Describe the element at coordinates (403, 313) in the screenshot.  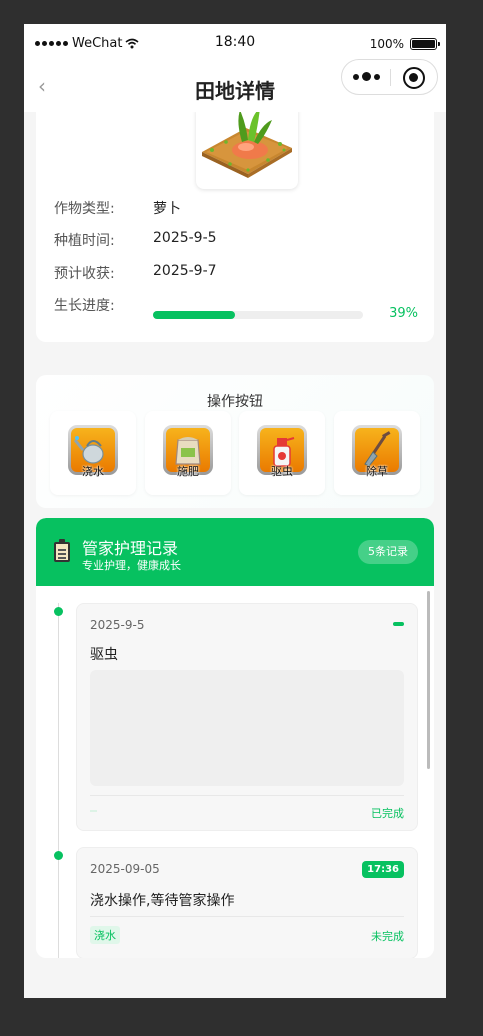
I see `growth-progress-percent: 39%` at that location.